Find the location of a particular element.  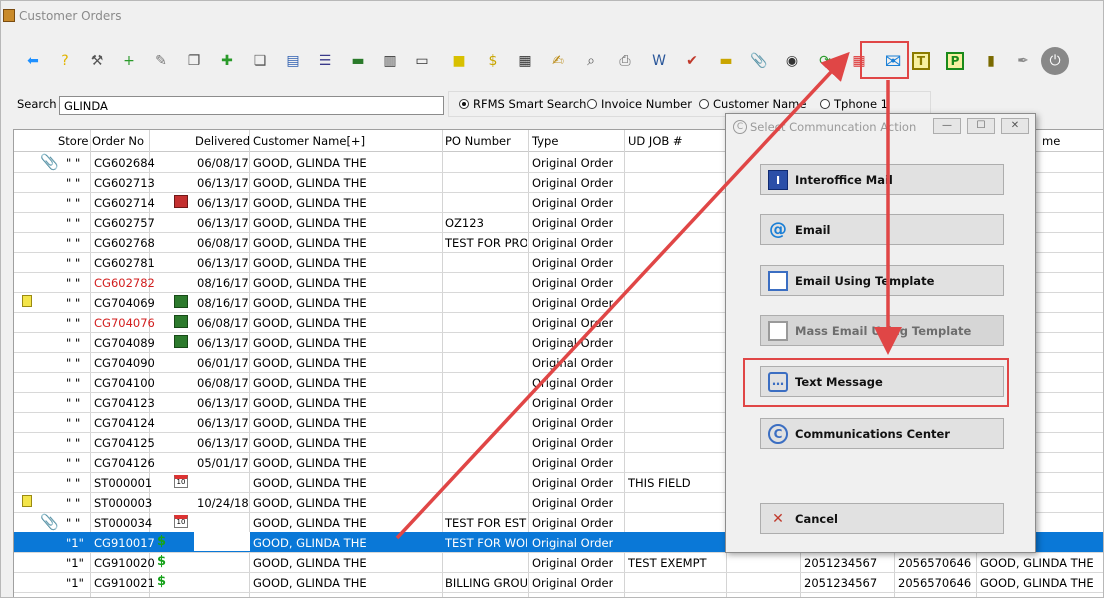

list-icon: ☰ is located at coordinates (325, 61).